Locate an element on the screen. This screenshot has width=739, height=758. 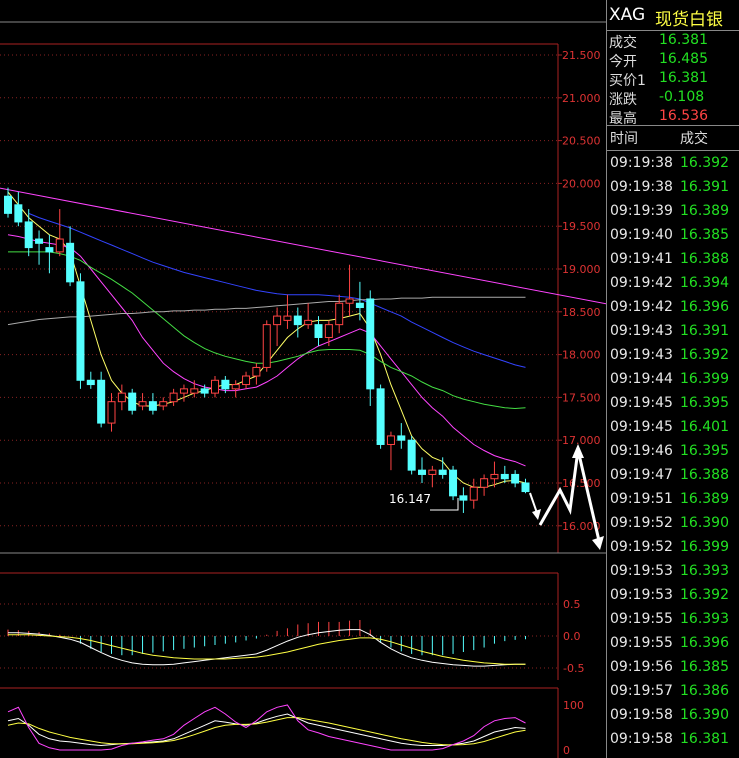
quote-row: 买价1 16.381 is located at coordinates (673, 79).